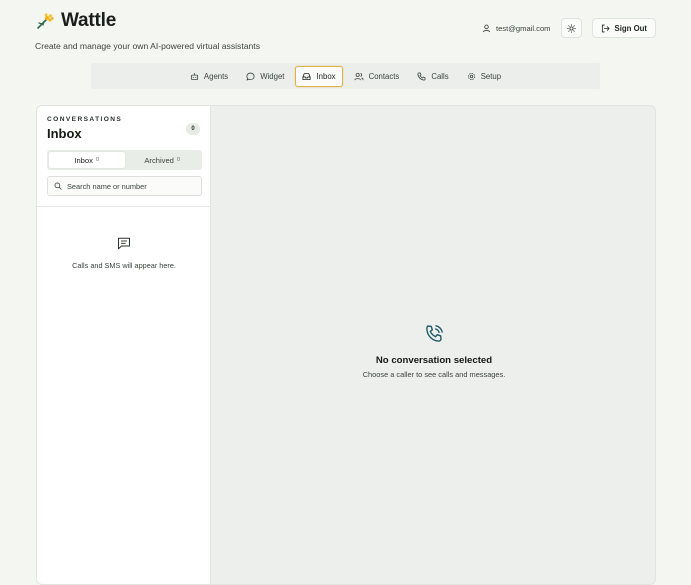 Image resolution: width=691 pixels, height=585 pixels. What do you see at coordinates (124, 243) in the screenshot?
I see `message-square-icon` at bounding box center [124, 243].